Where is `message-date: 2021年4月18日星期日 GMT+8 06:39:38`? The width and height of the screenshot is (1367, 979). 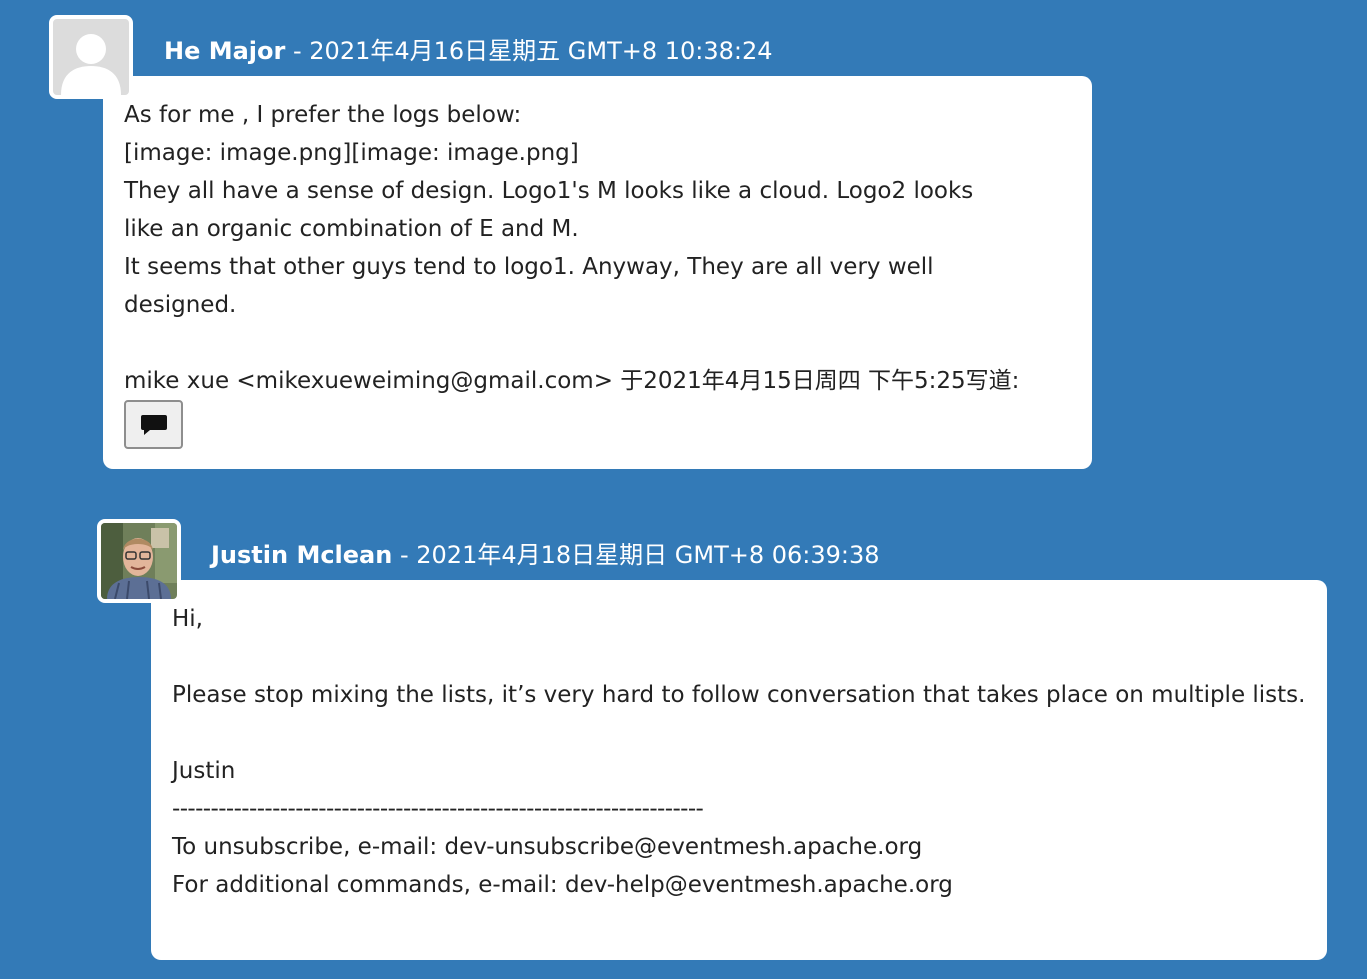
message-date: 2021年4月18日星期日 GMT+8 06:39:38 is located at coordinates (648, 555).